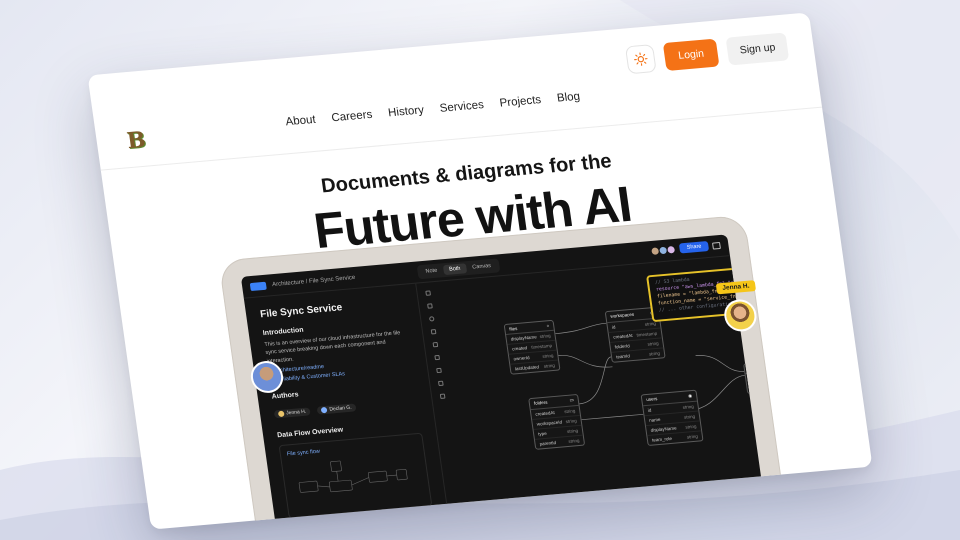 This screenshot has height=540, width=960. Describe the element at coordinates (755, 368) in the screenshot. I see `table-header: teams` at that location.